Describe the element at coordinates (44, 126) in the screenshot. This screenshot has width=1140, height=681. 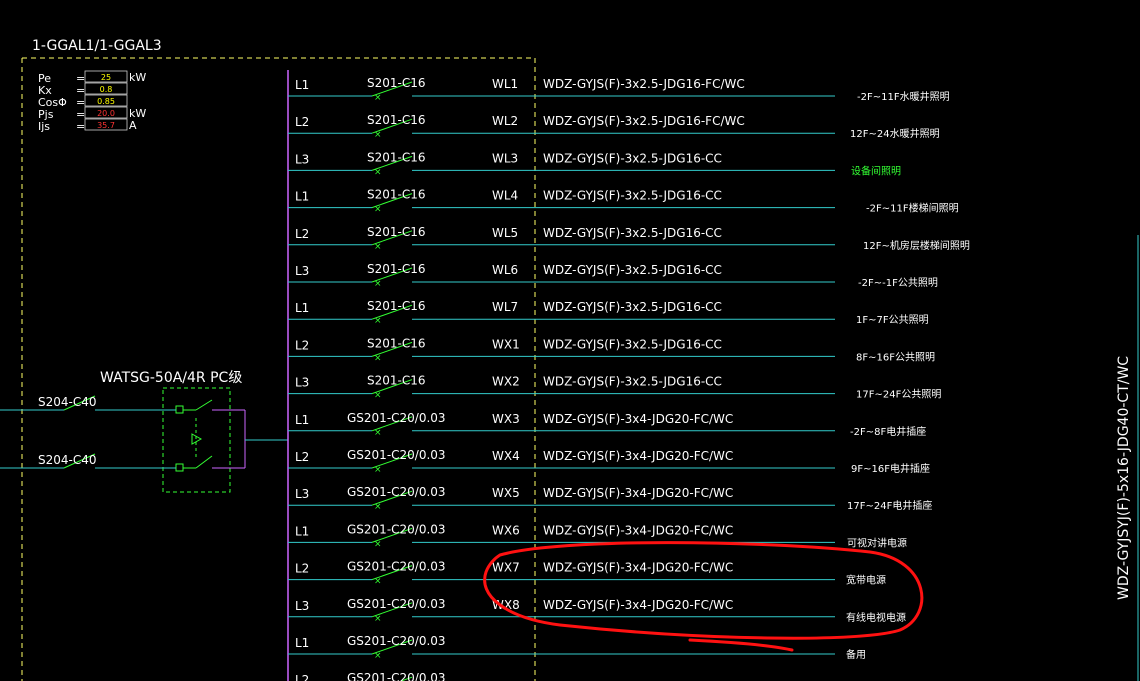
I see `param-name: Ijs` at that location.